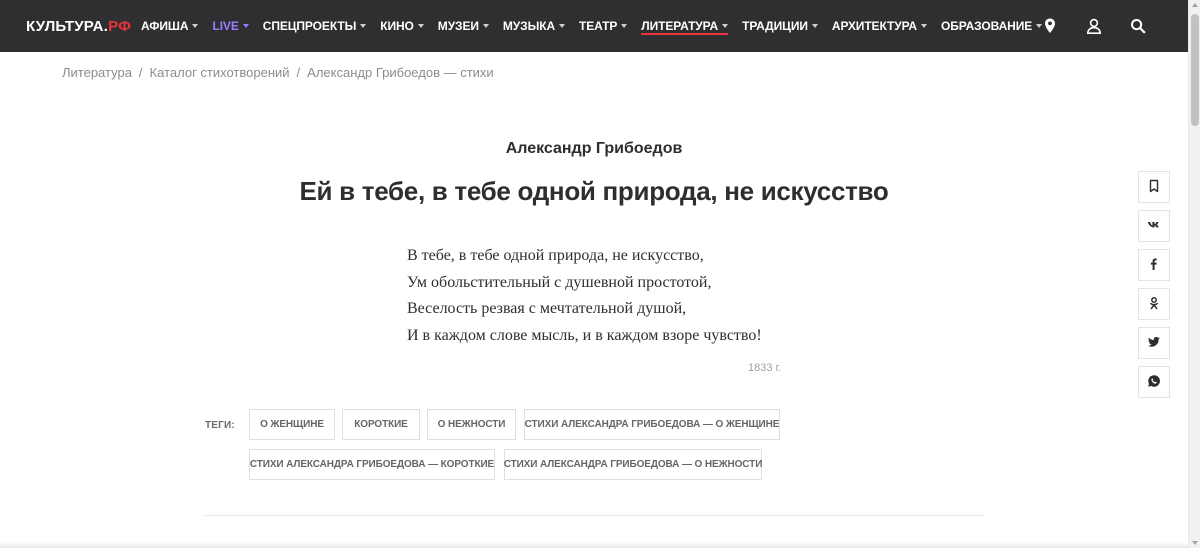 This screenshot has height=548, width=1200. I want to click on facebook-icon, so click(1154, 265).